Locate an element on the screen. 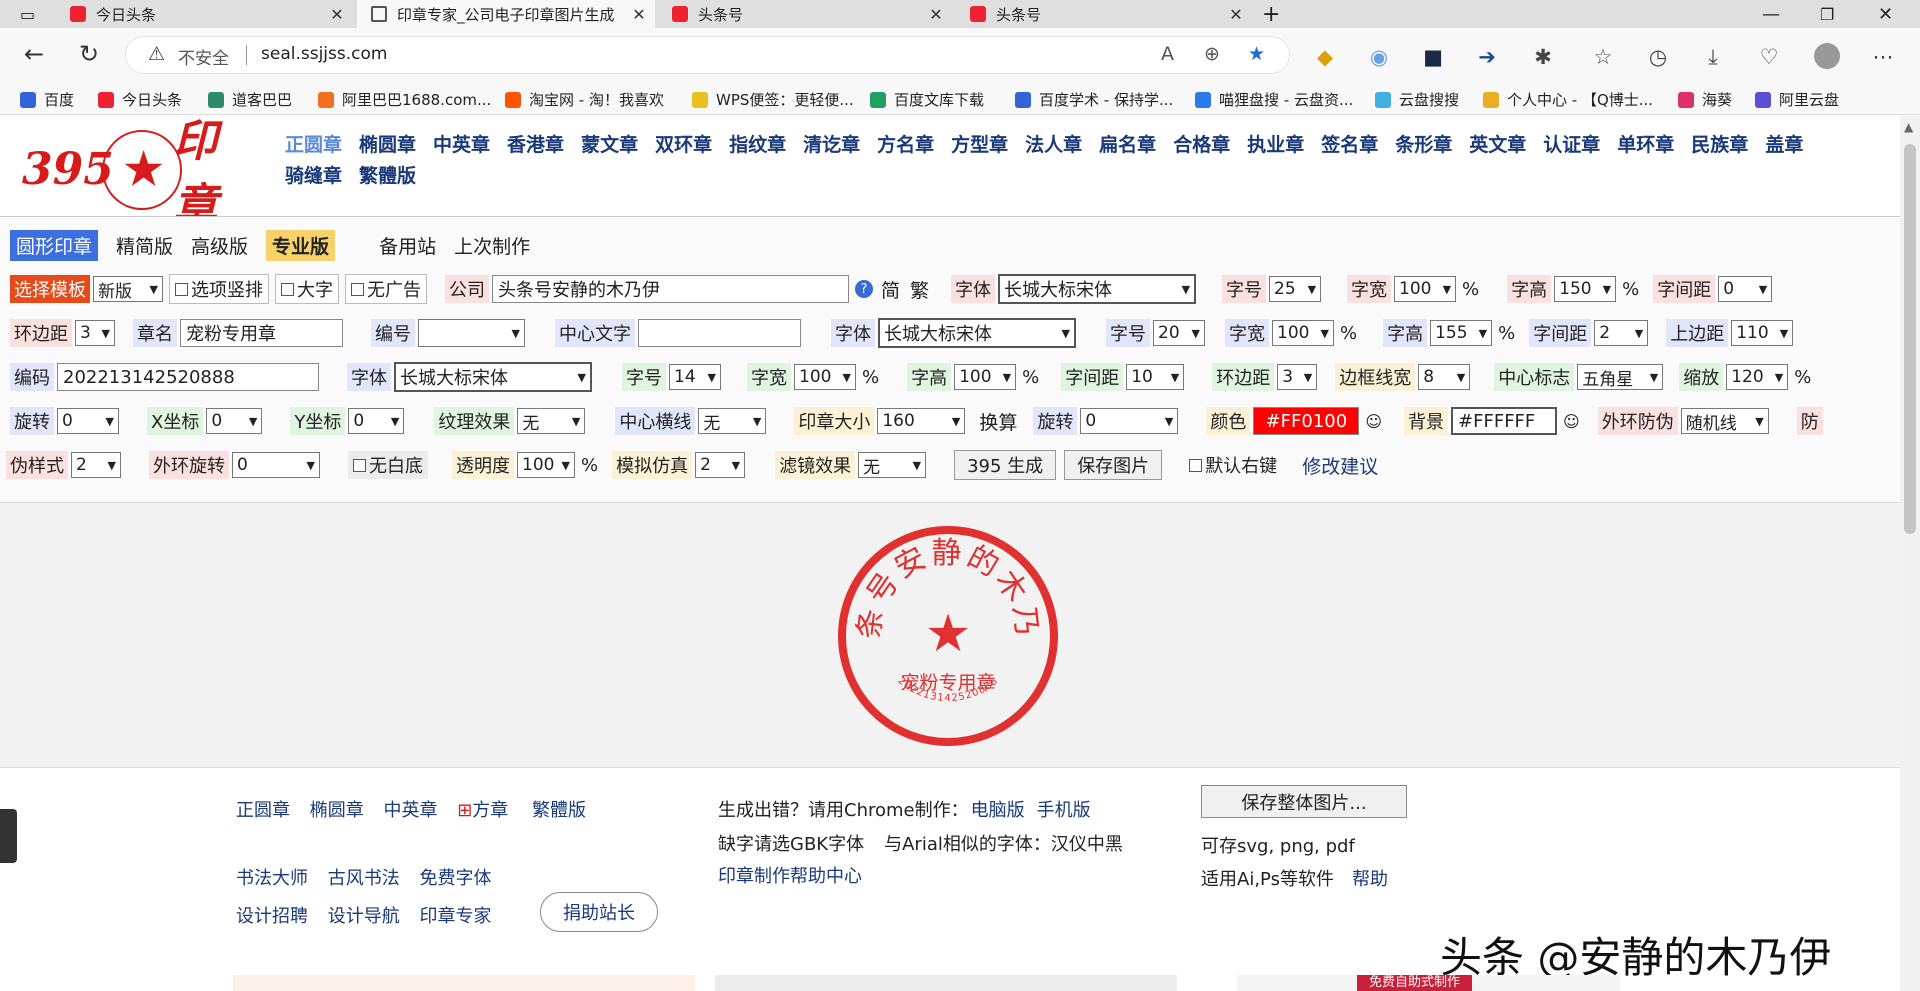  generate-button: 395 生成 is located at coordinates (1005, 465).